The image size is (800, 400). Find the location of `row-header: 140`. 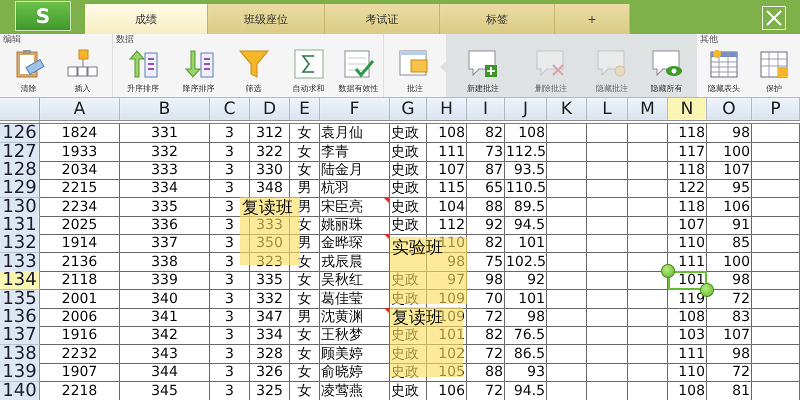

row-header: 140 is located at coordinates (20, 391).